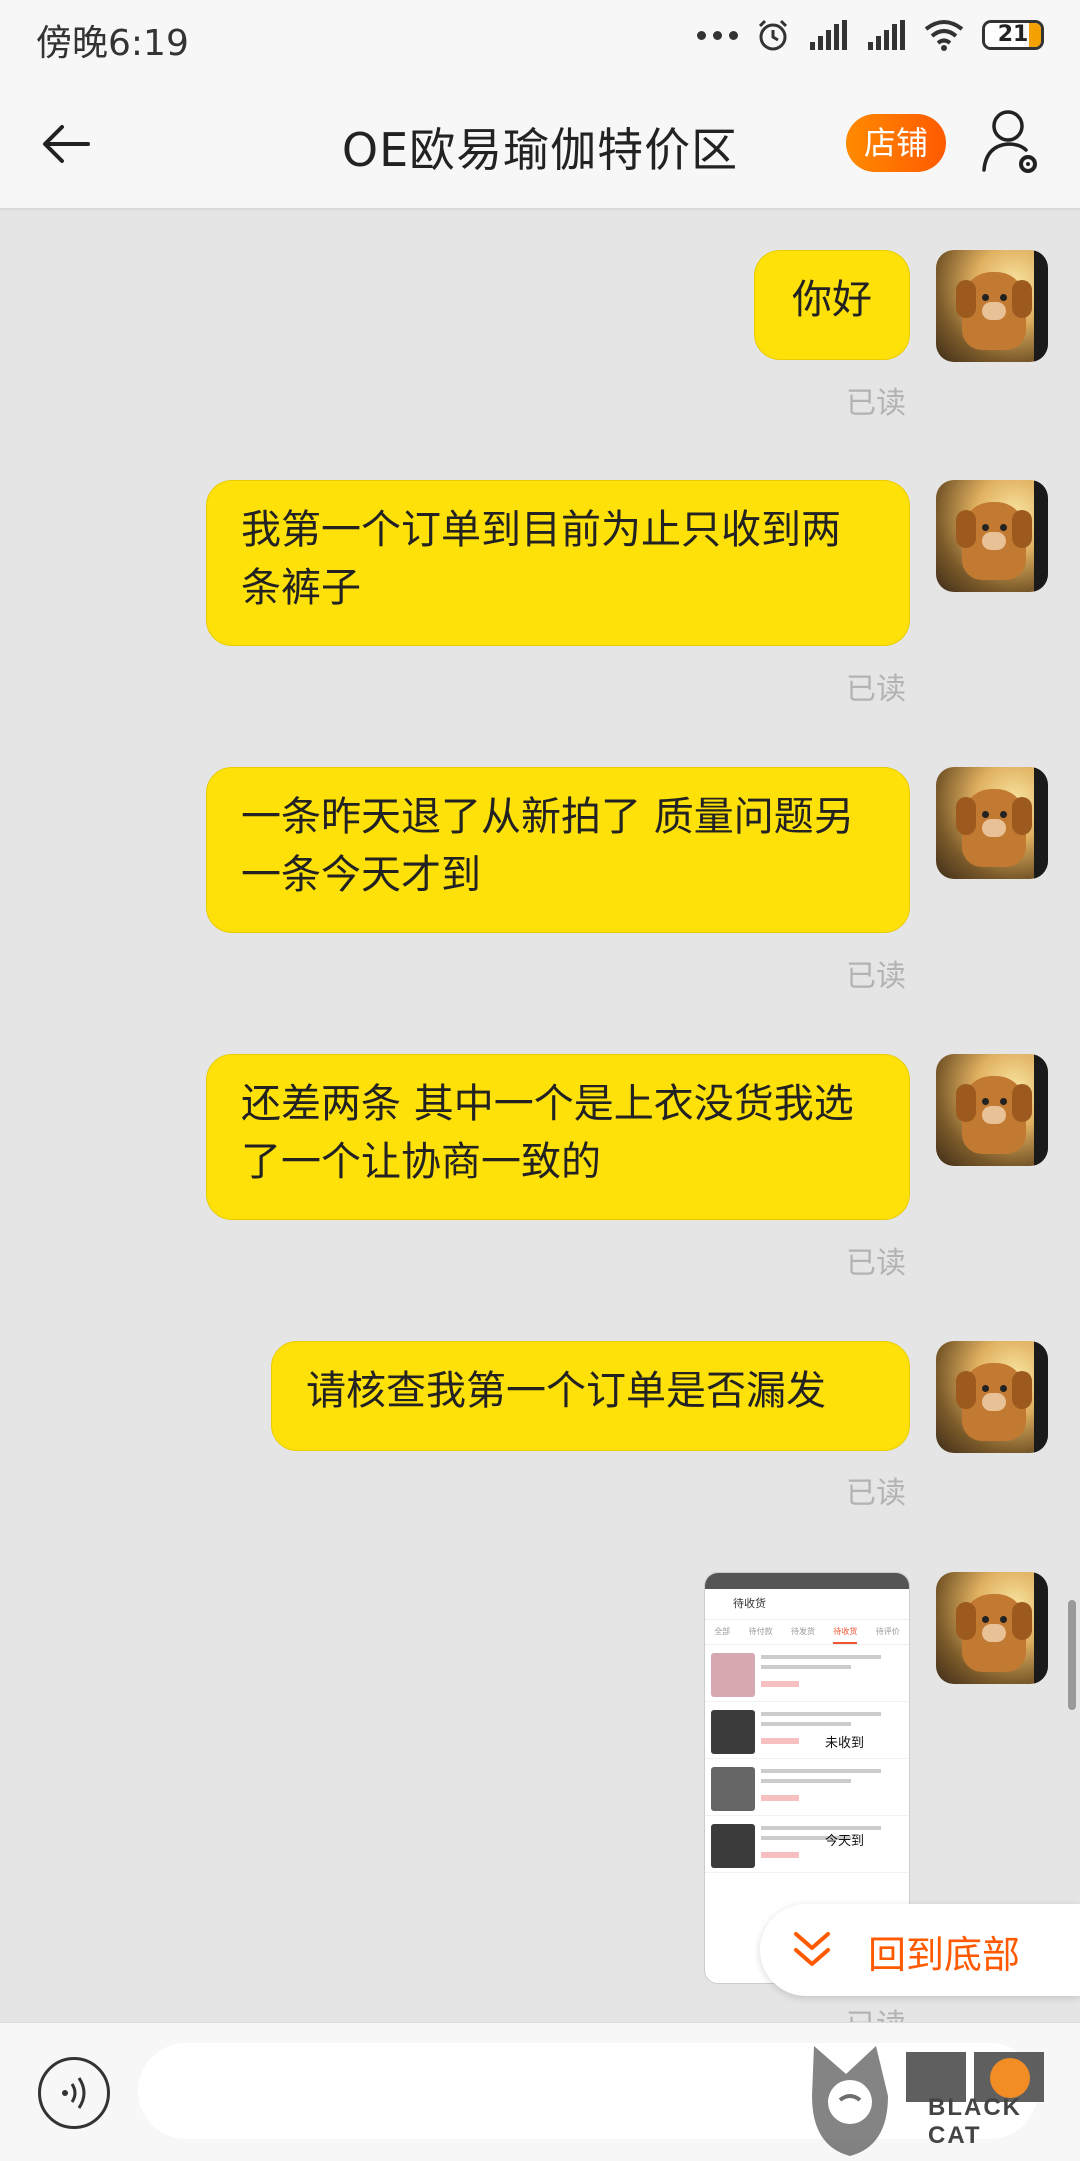  I want to click on image-tab: 全部, so click(722, 1631).